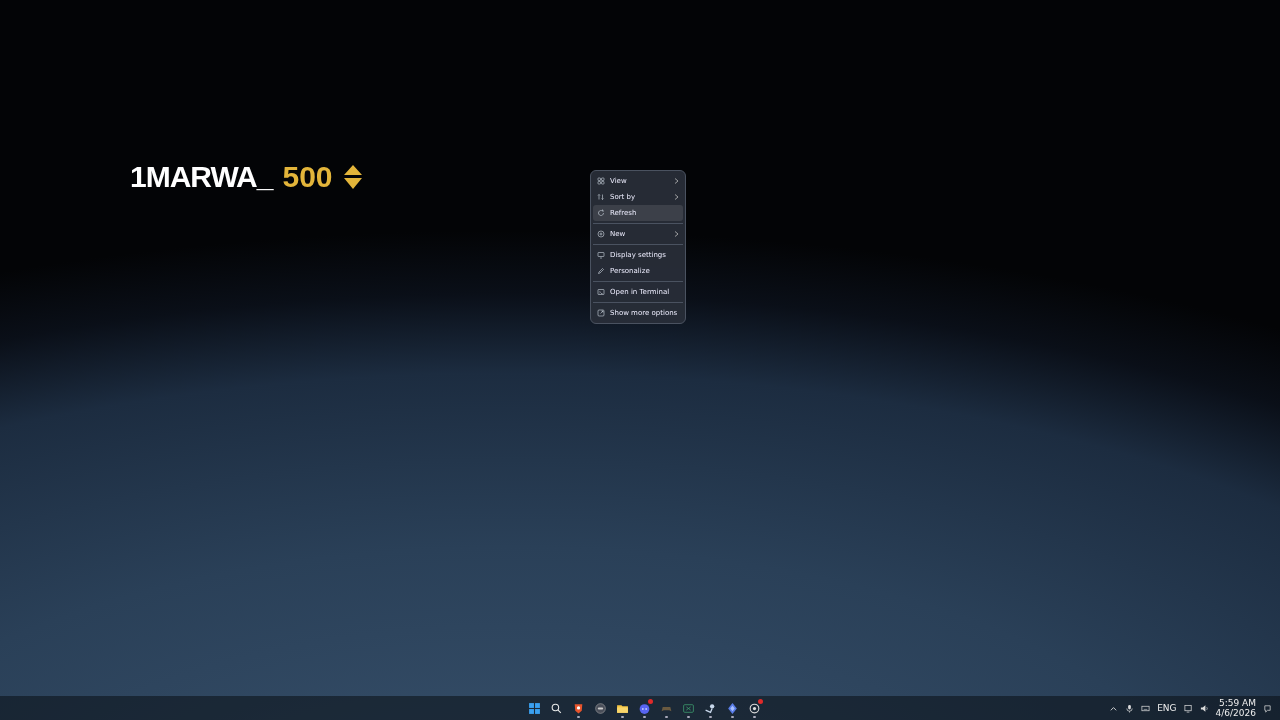  I want to click on round-app-icon, so click(601, 708).